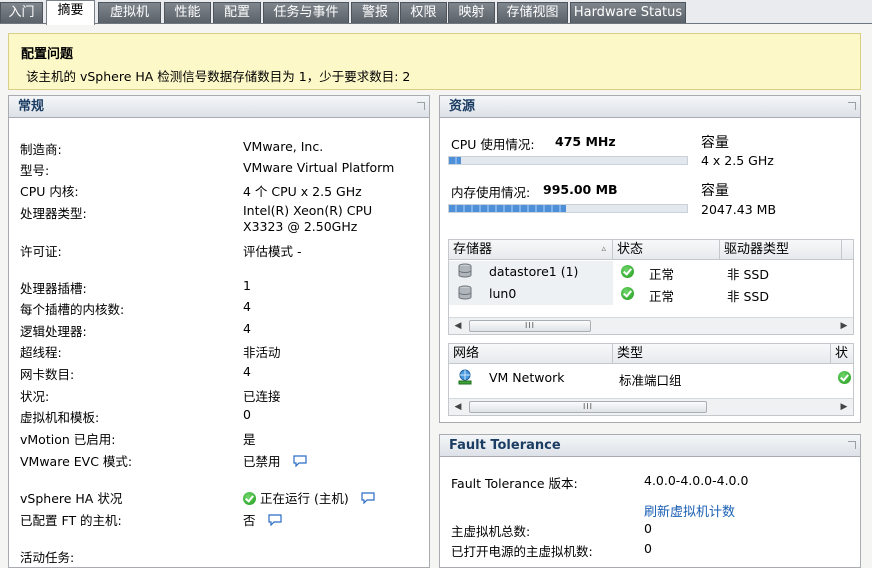  I want to click on hyperthreading-label: 超线程:, so click(41, 352).